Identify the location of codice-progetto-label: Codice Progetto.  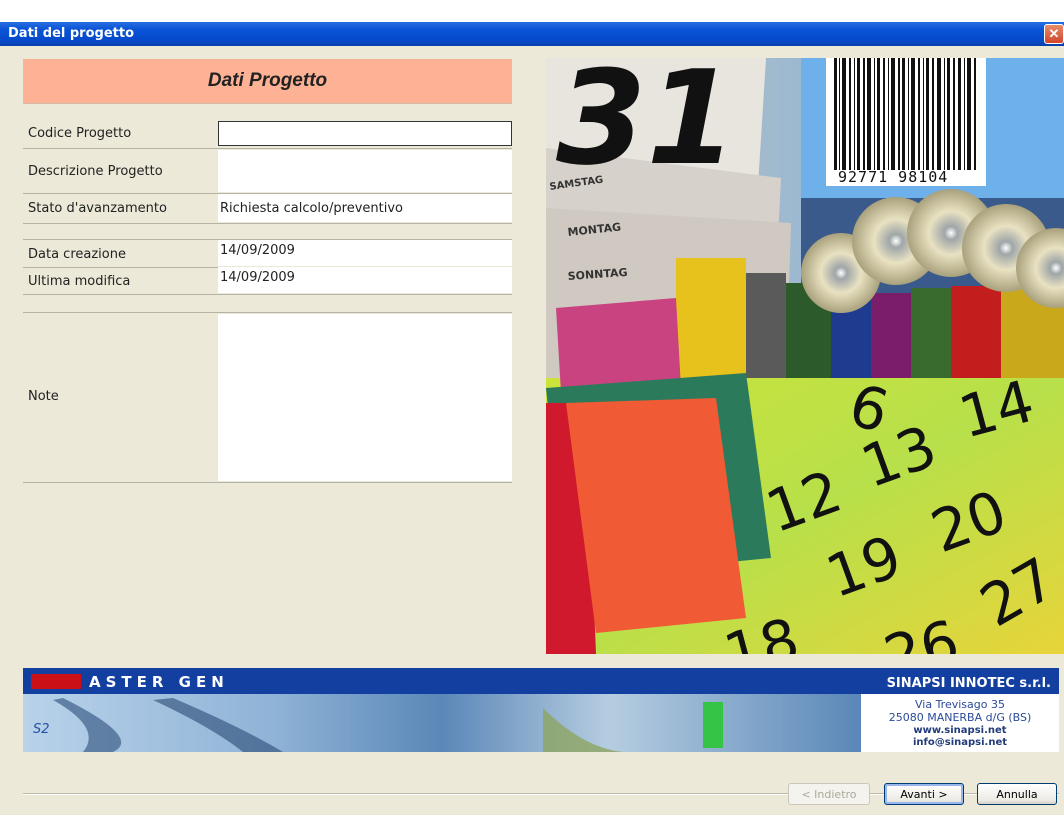
(80, 133).